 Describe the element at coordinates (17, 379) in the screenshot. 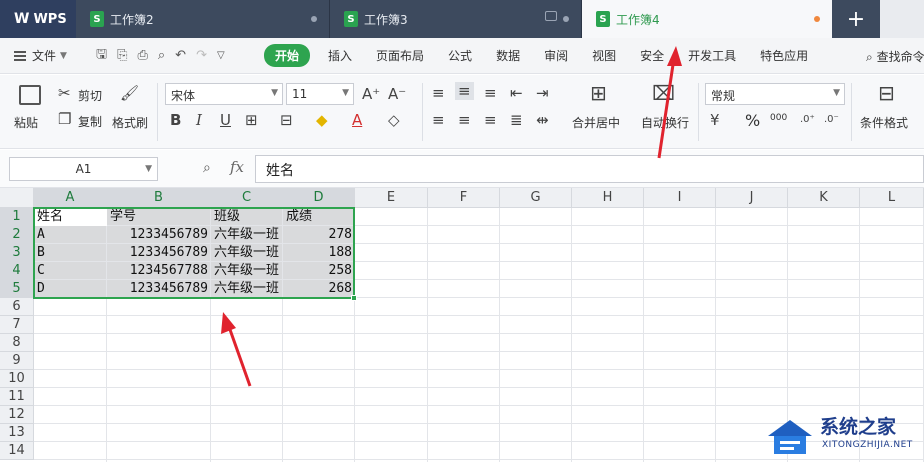

I see `row-header-10: 10` at that location.